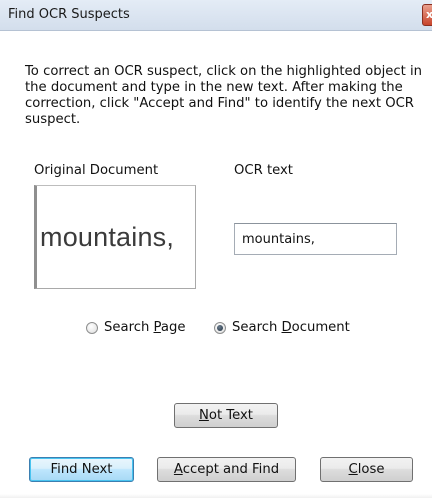  Describe the element at coordinates (69, 14) in the screenshot. I see `window-title: Find OCR Suspects` at that location.